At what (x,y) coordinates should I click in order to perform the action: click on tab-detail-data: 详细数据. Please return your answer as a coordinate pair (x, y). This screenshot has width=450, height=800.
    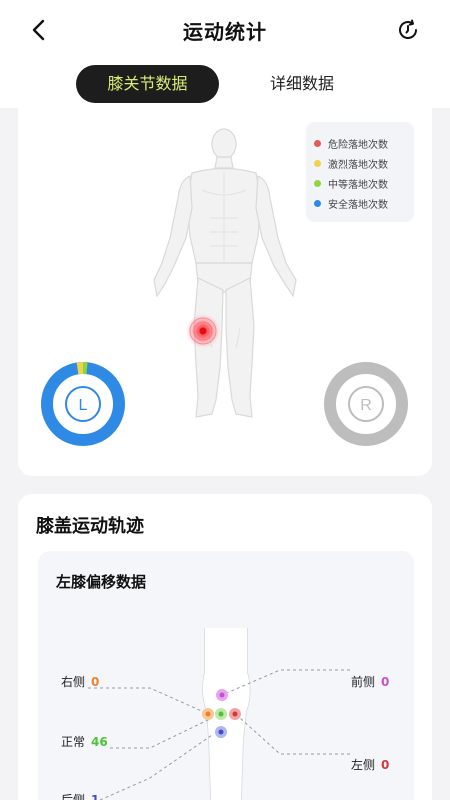
    Looking at the image, I should click on (302, 84).